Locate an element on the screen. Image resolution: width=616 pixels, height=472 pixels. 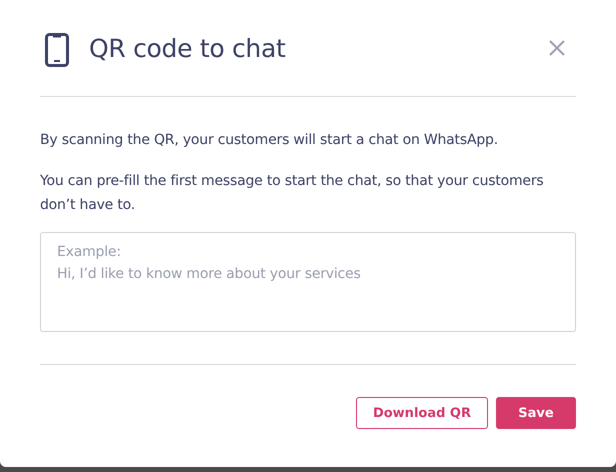
save-button: Save is located at coordinates (536, 413).